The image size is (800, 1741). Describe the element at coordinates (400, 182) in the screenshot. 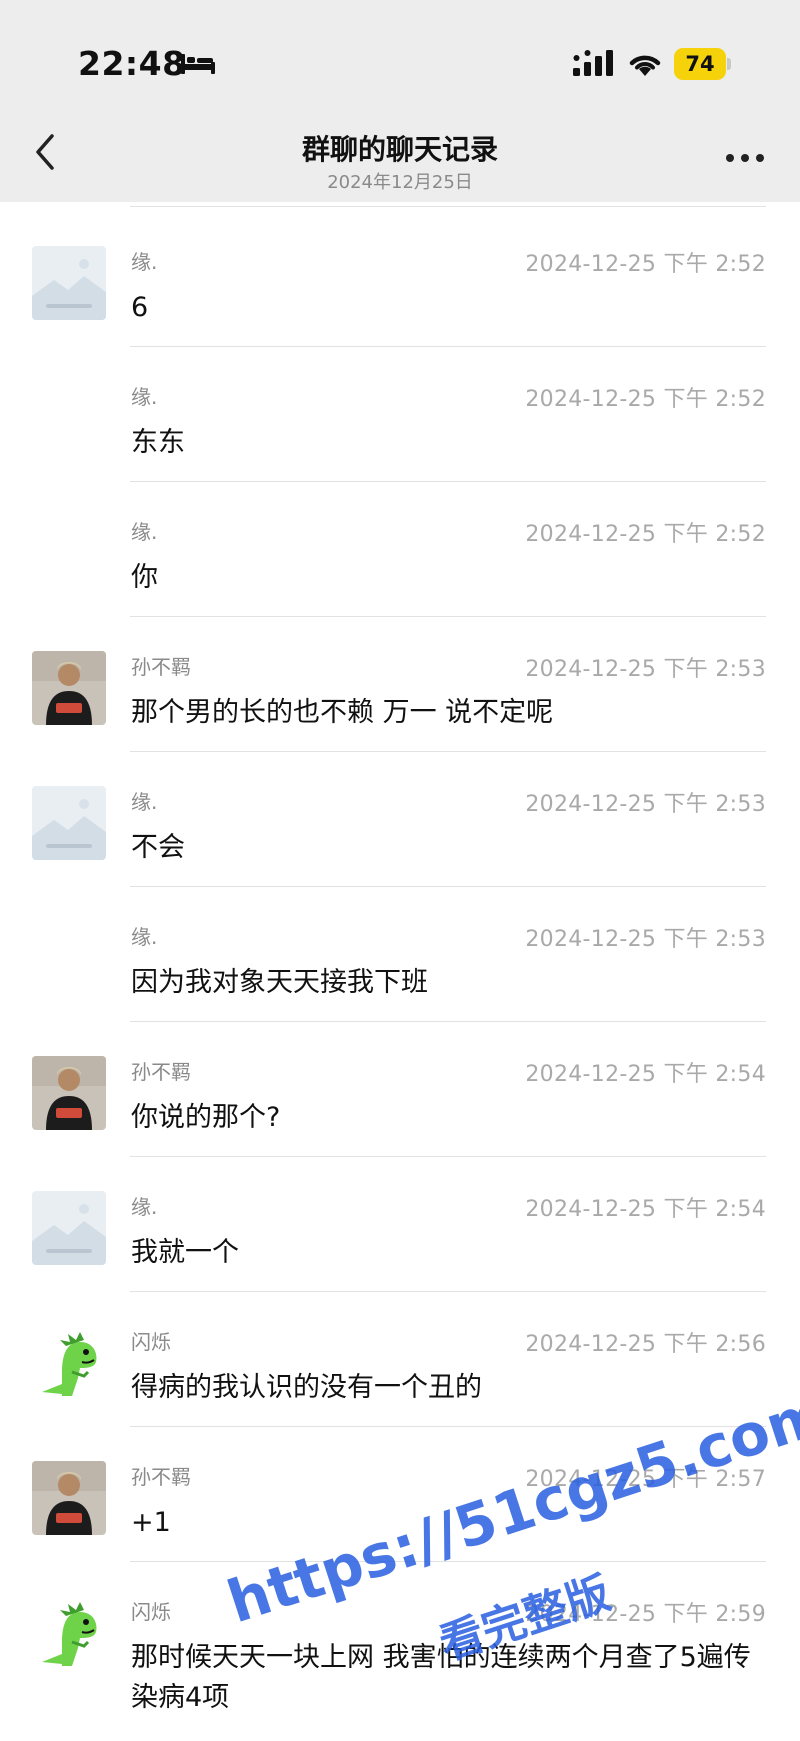

I see `page-subtitle-date: 2024年12月25日` at that location.